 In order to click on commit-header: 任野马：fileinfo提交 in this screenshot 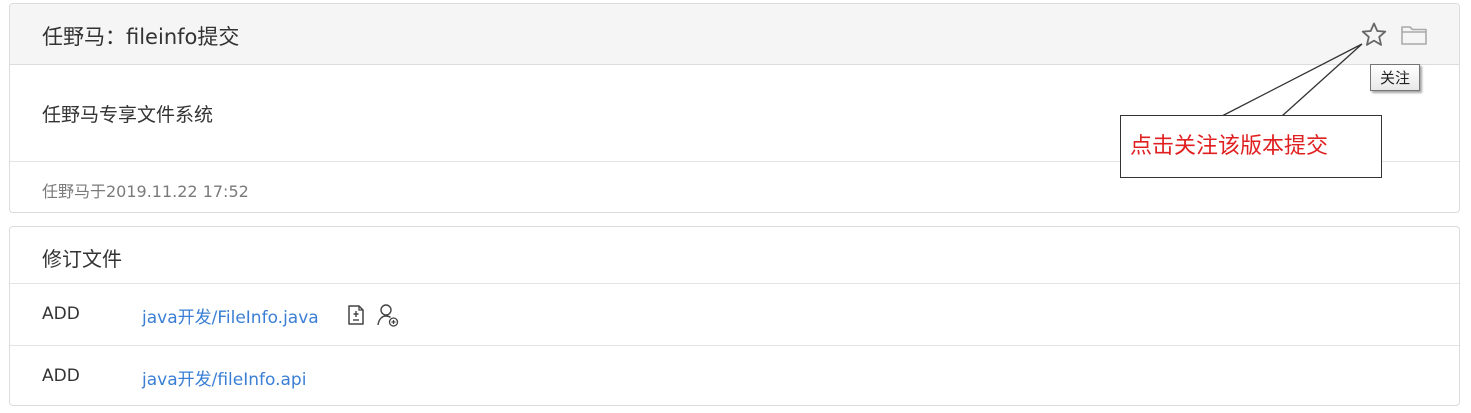, I will do `click(734, 34)`.